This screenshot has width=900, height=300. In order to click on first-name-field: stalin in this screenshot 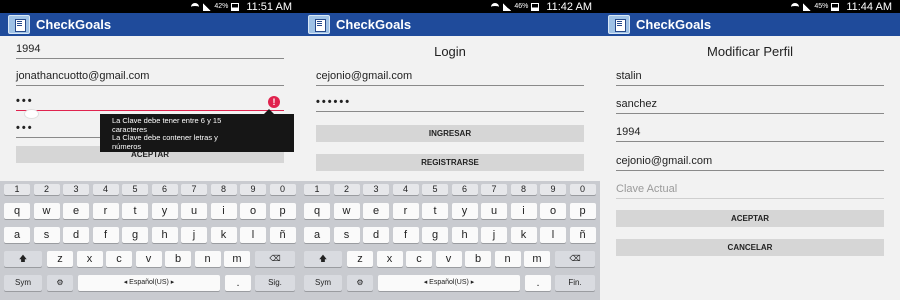, I will do `click(750, 77)`.